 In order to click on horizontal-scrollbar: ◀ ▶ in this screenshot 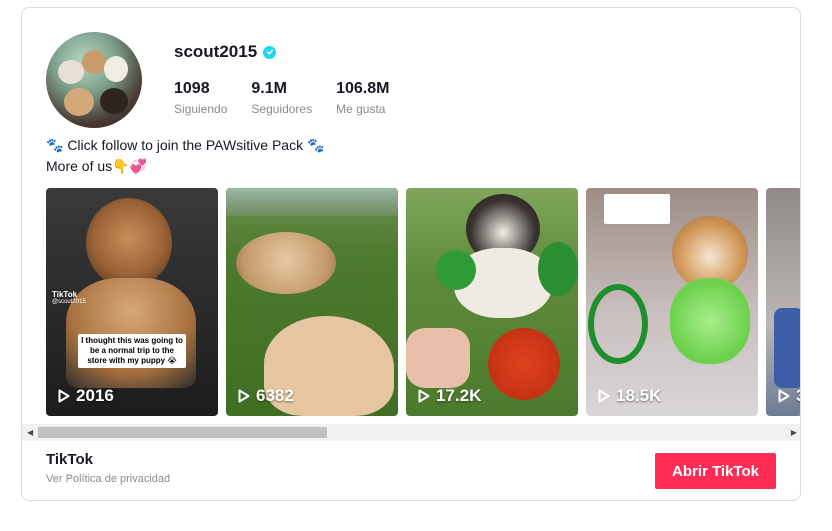, I will do `click(411, 432)`.